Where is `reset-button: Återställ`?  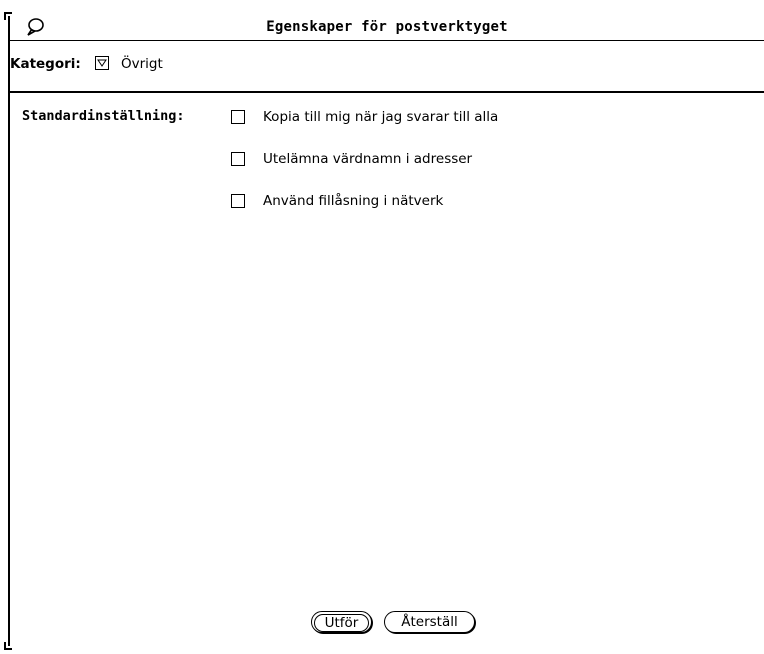
reset-button: Återställ is located at coordinates (429, 622).